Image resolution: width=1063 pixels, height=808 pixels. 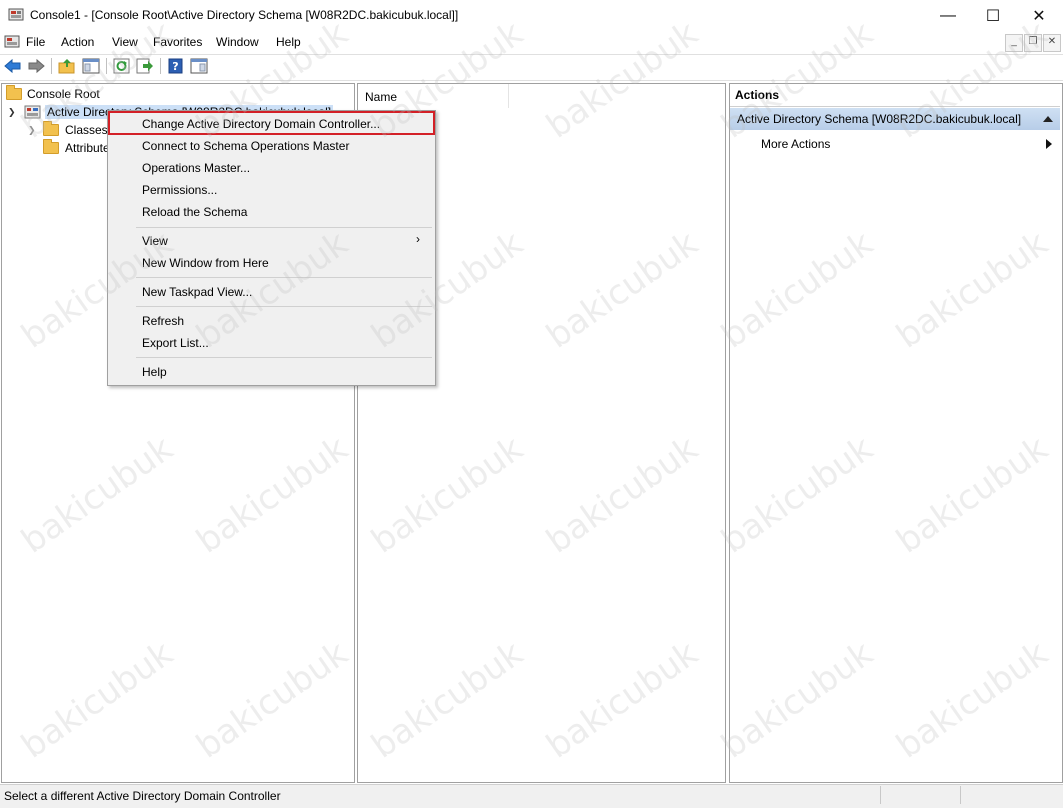 I want to click on mdi-close-button: ✕, so click(x=1052, y=43).